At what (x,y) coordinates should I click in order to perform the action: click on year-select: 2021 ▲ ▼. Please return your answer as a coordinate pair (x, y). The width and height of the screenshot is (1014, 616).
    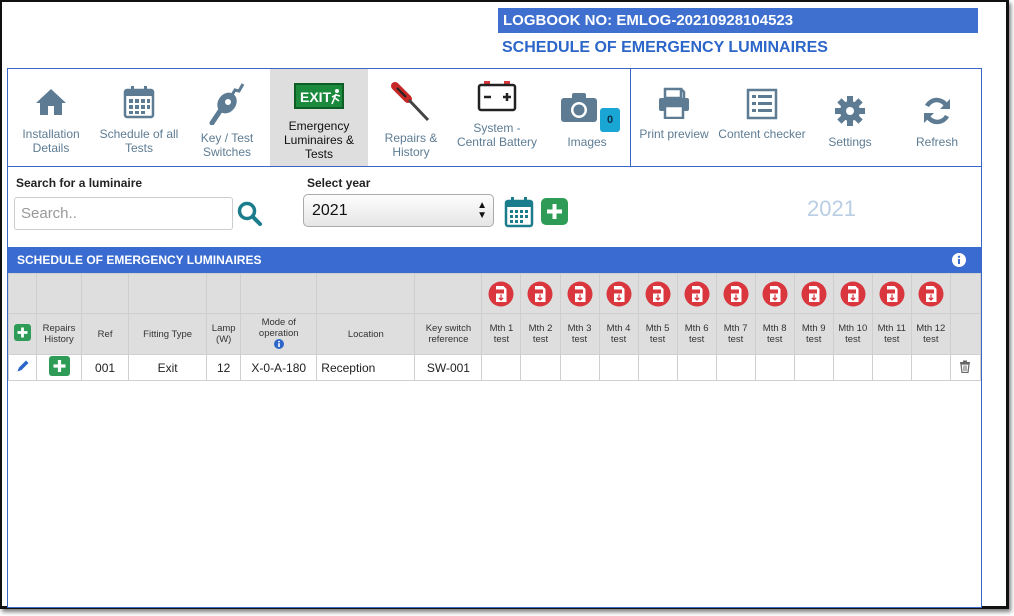
    Looking at the image, I should click on (398, 210).